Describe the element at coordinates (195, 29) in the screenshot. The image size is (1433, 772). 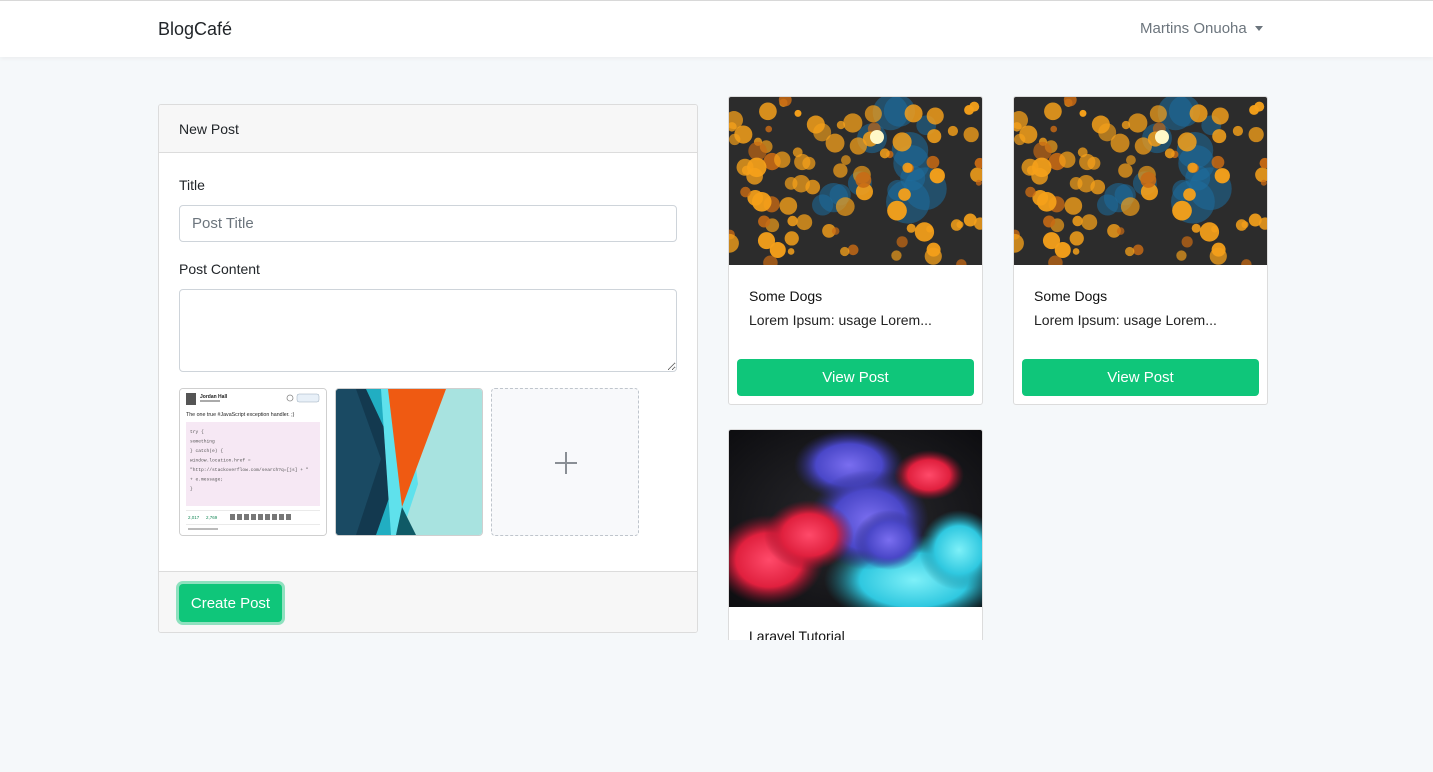
I see `brand-logo: BlogCafé` at that location.